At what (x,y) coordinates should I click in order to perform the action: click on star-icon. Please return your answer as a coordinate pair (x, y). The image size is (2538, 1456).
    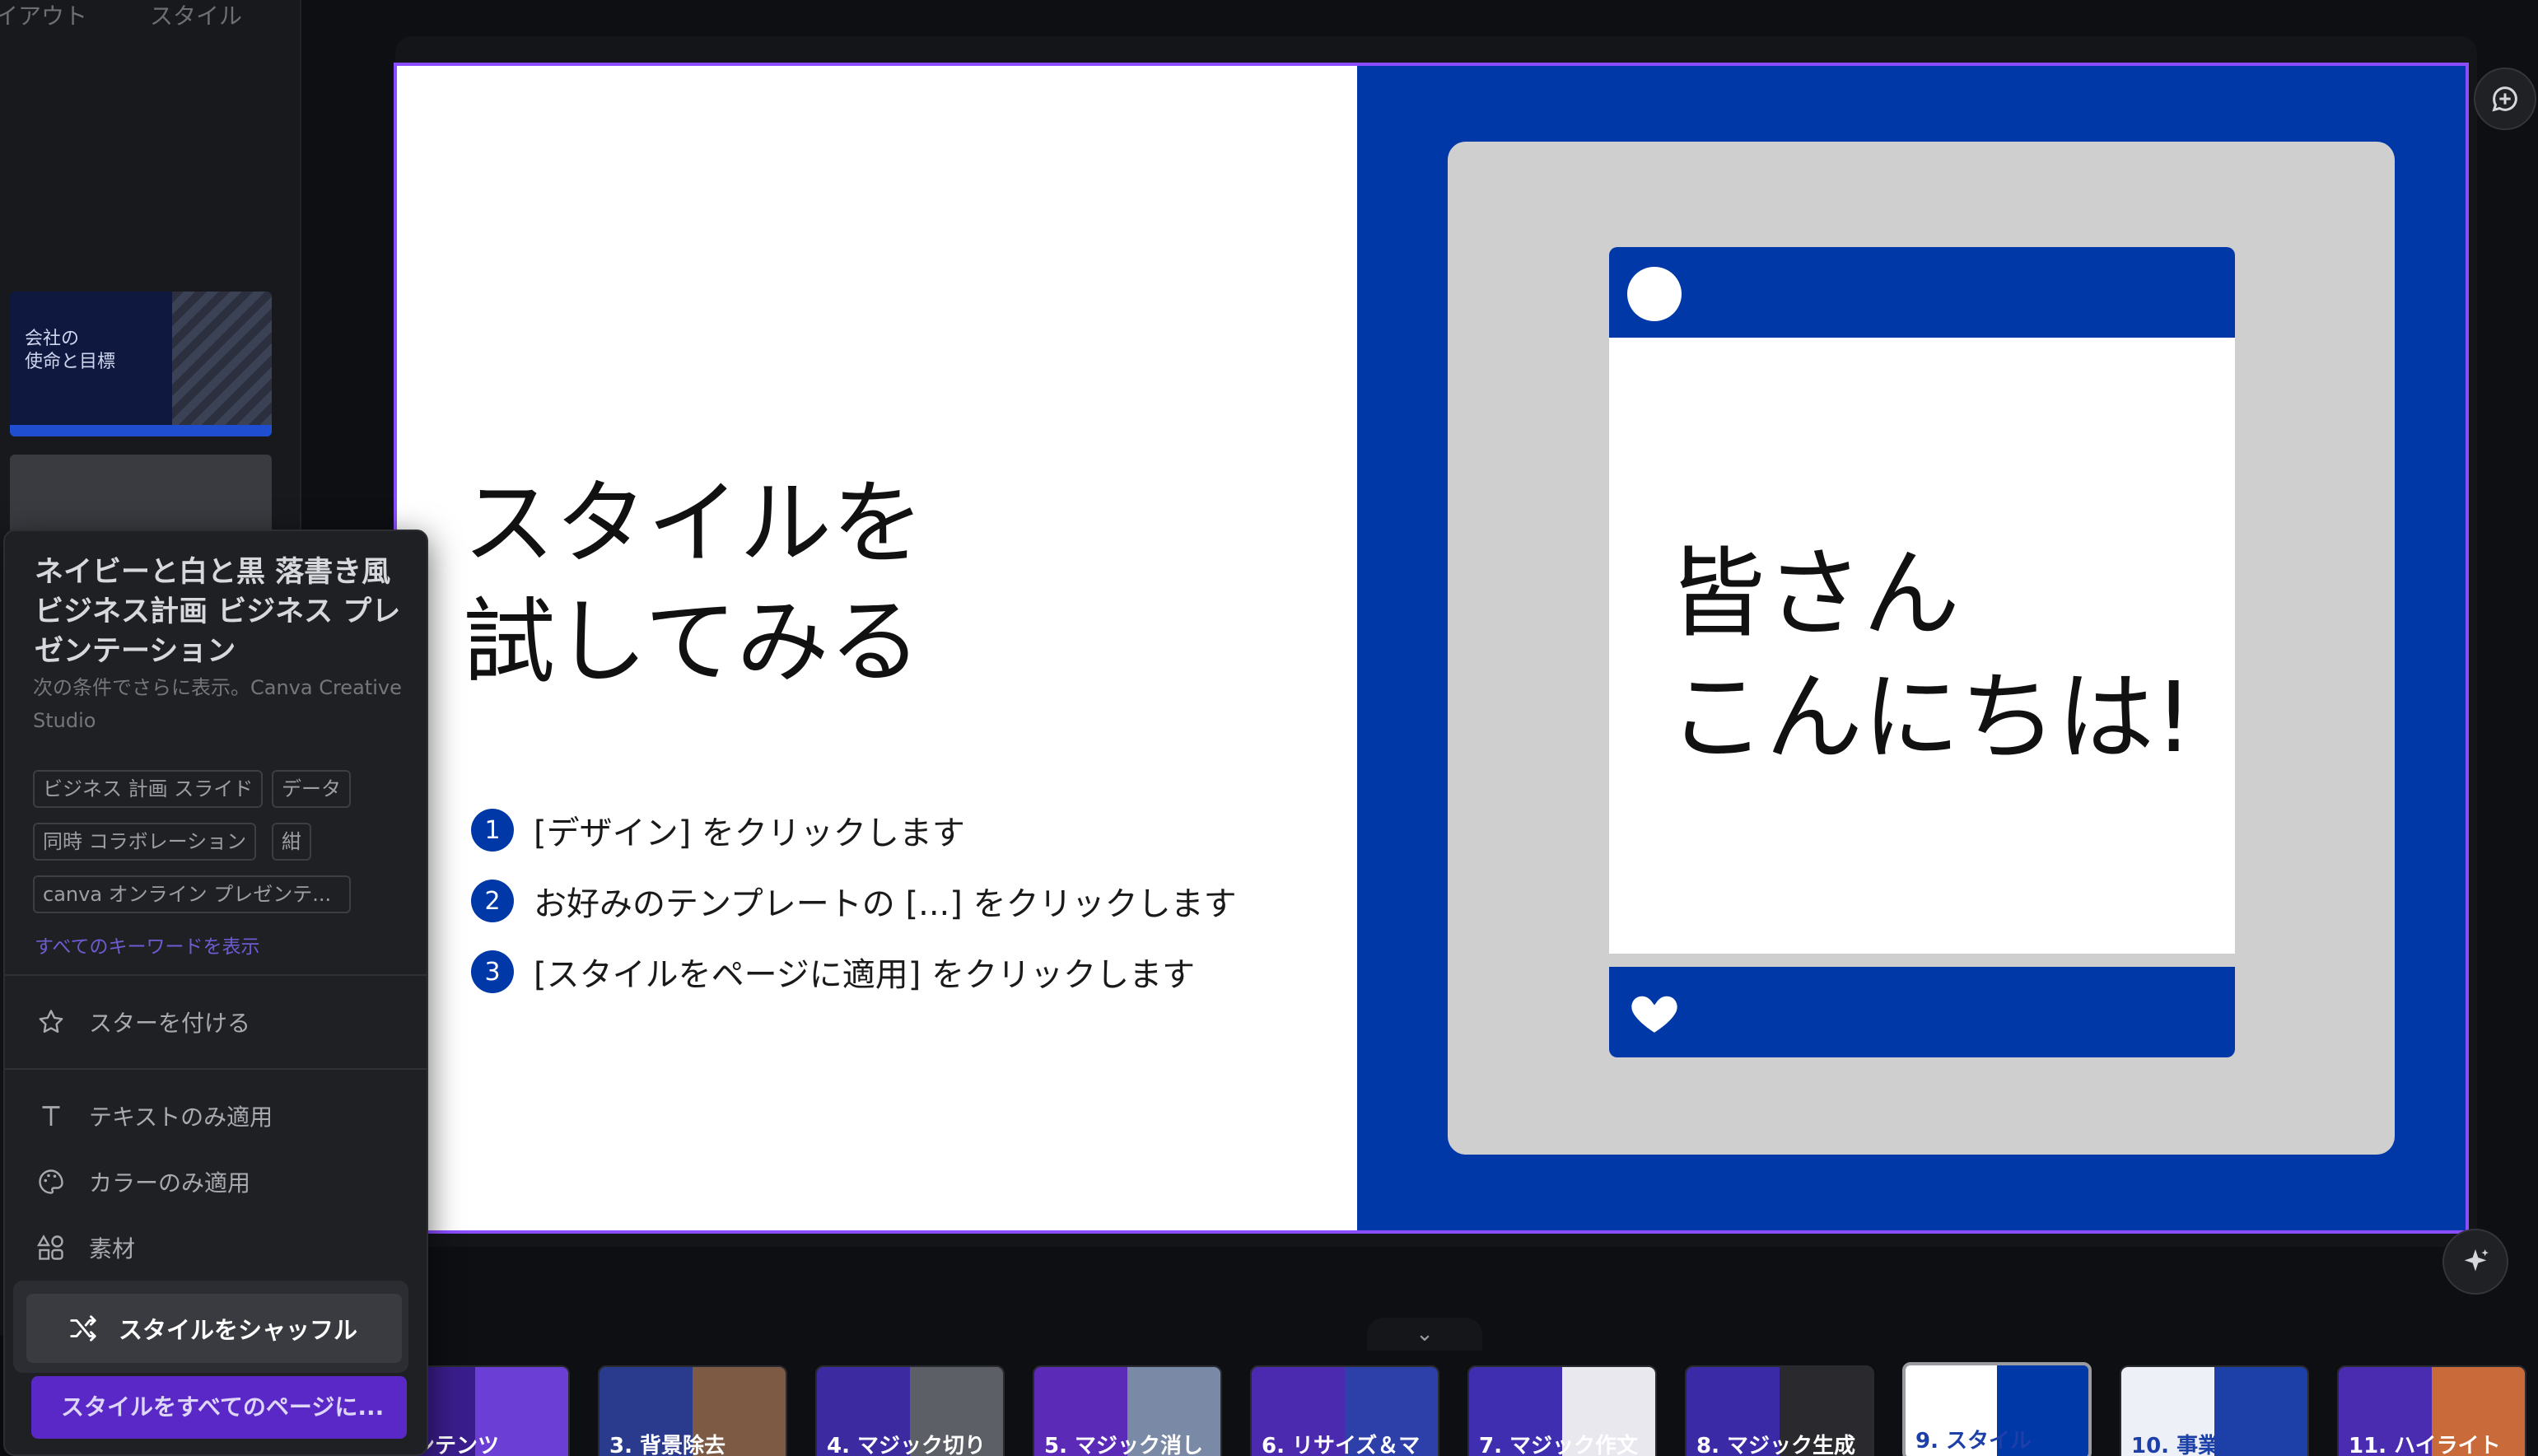
    Looking at the image, I should click on (51, 1022).